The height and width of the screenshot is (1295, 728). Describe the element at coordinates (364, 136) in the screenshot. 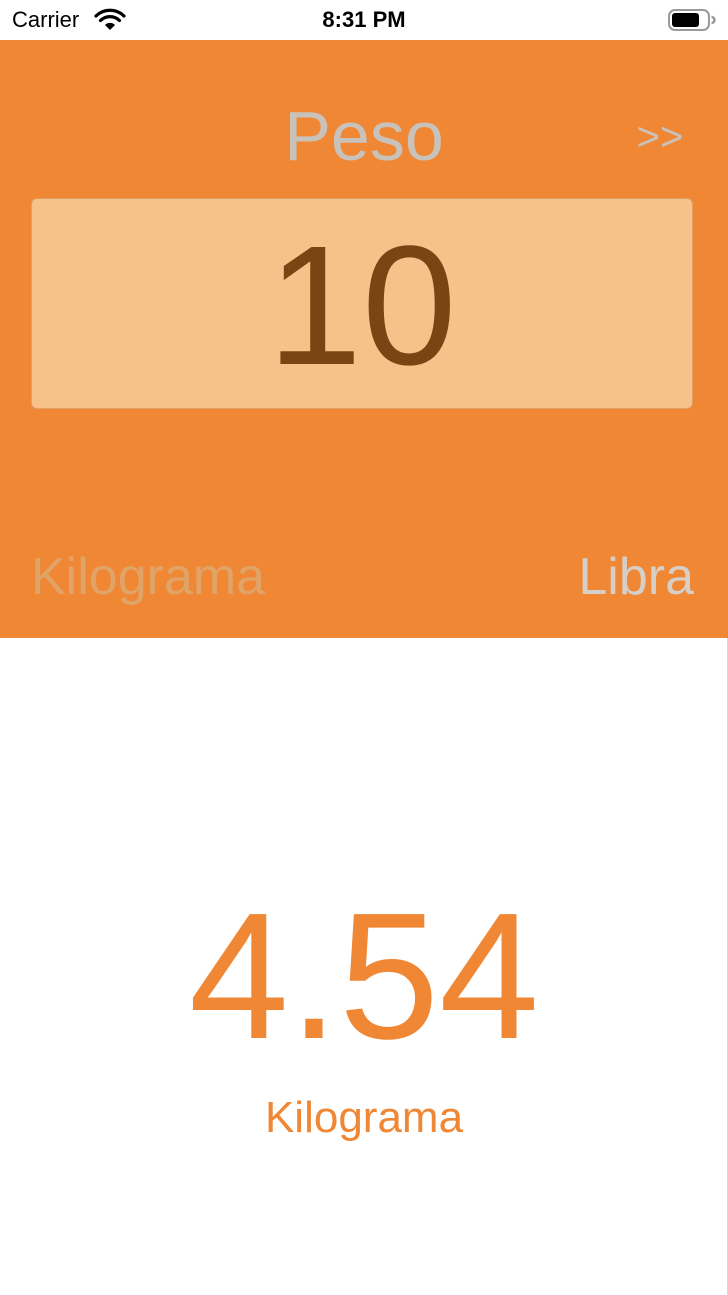

I see `page-title: Peso` at that location.